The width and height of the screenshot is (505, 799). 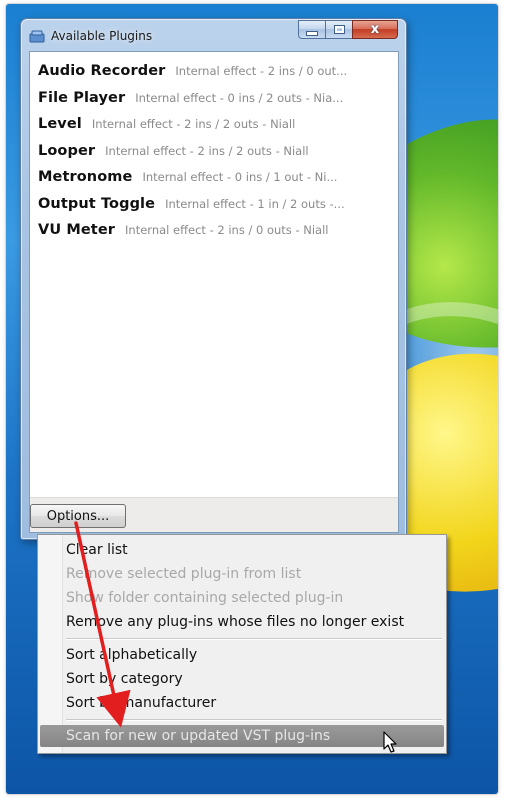 I want to click on window-title: Available Plugins, so click(x=102, y=36).